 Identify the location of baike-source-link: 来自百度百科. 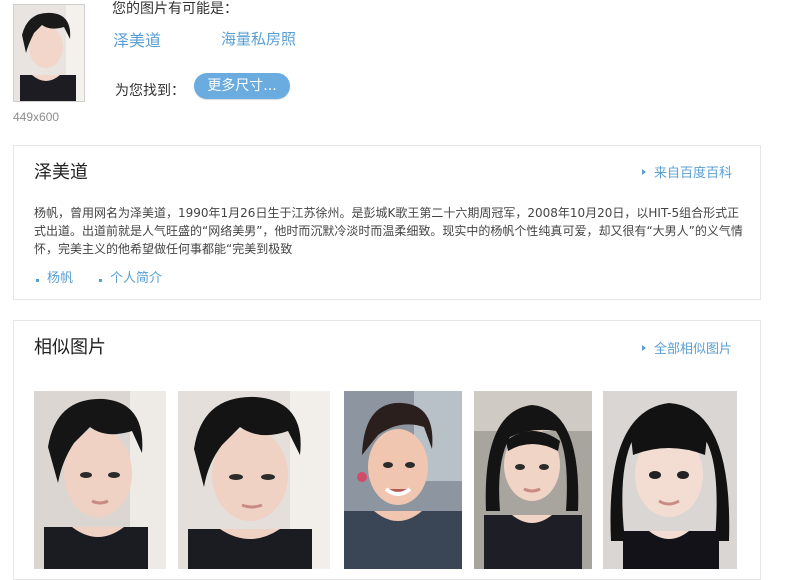
(686, 171).